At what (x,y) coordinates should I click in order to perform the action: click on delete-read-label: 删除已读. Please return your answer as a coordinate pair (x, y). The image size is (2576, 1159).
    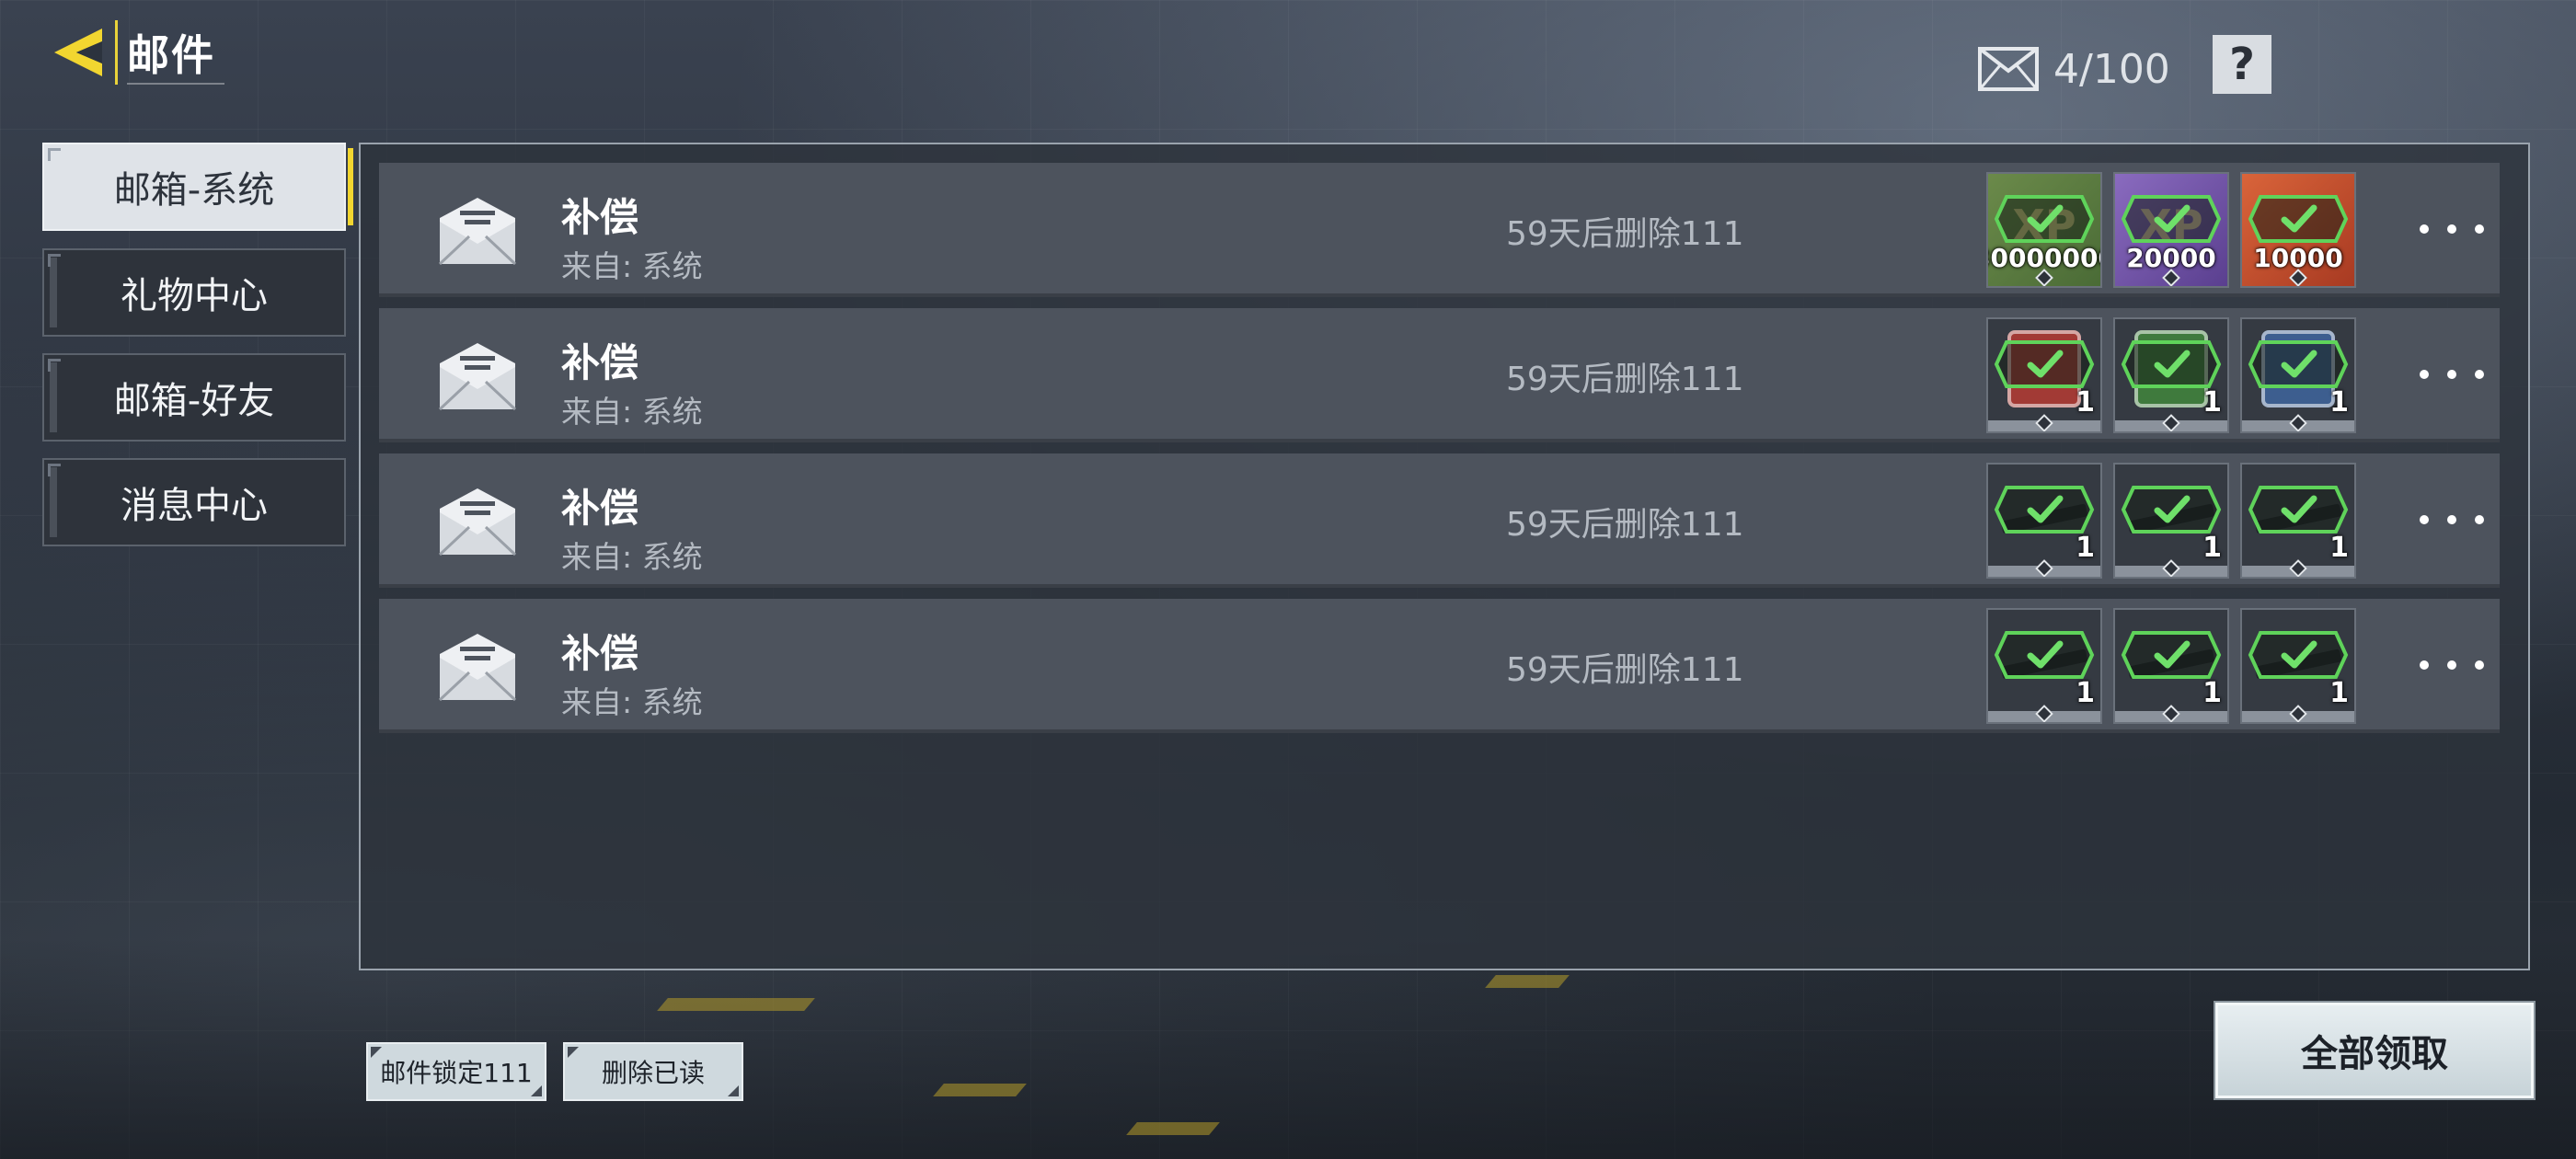
    Looking at the image, I should click on (653, 1073).